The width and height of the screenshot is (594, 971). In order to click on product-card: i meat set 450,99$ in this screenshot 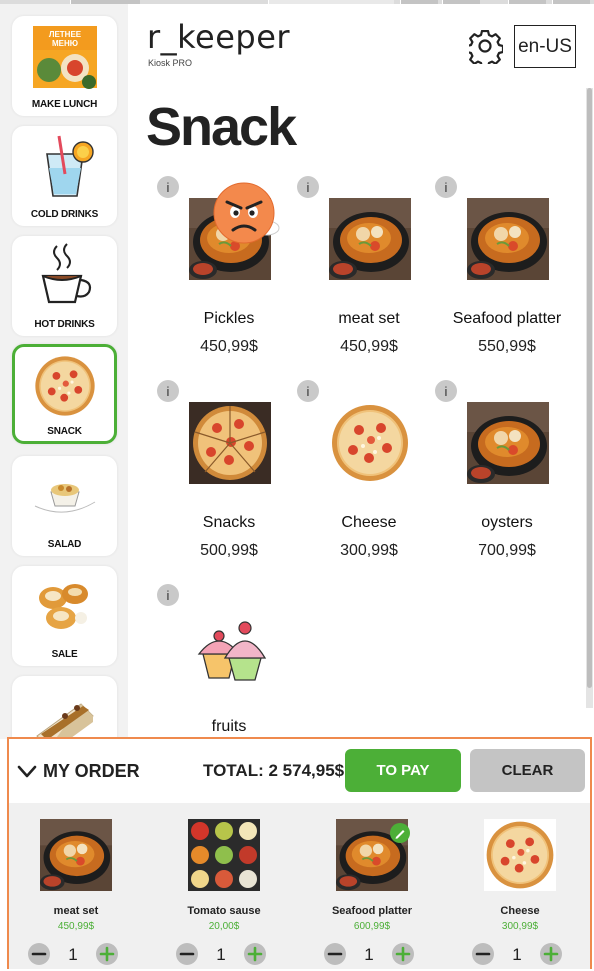, I will do `click(367, 273)`.